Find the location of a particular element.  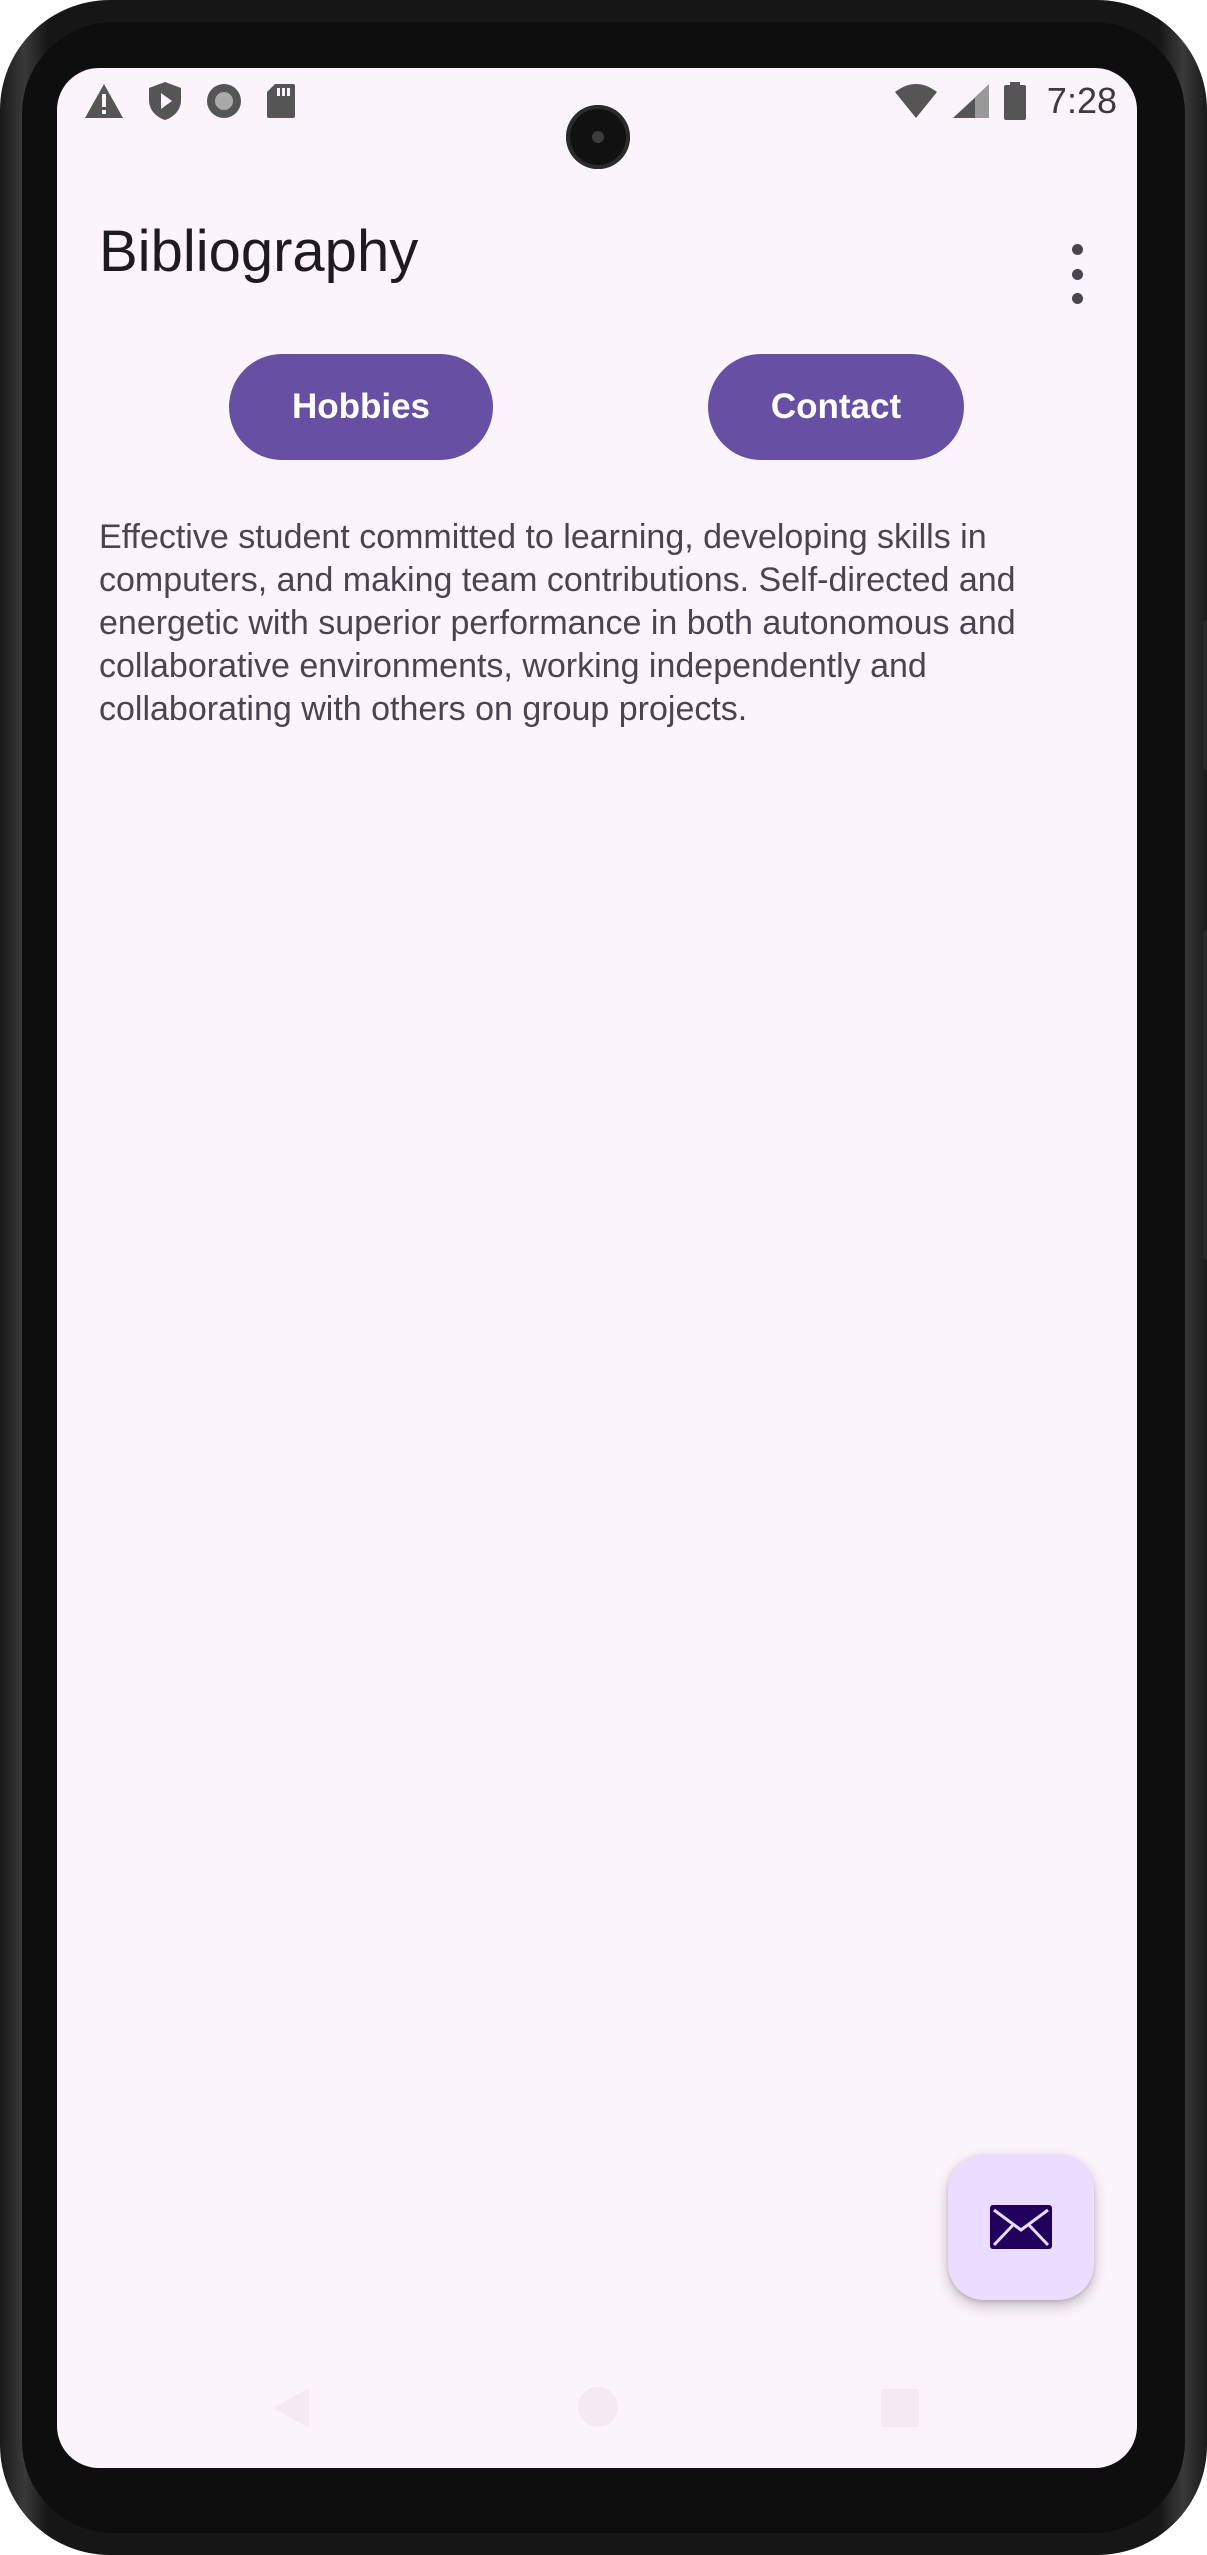

status-bar: 7:28 is located at coordinates (597, 118).